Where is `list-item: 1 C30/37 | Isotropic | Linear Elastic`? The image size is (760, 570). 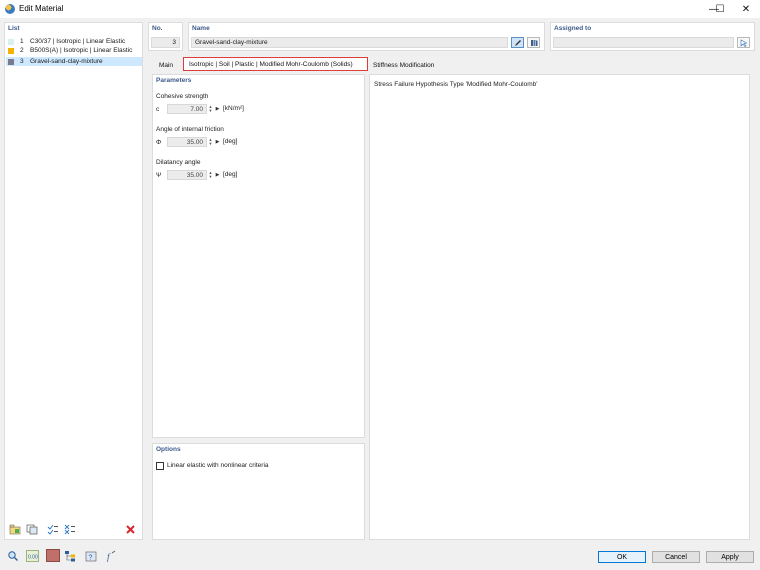
list-item: 1 C30/37 | Isotropic | Linear Elastic is located at coordinates (74, 41).